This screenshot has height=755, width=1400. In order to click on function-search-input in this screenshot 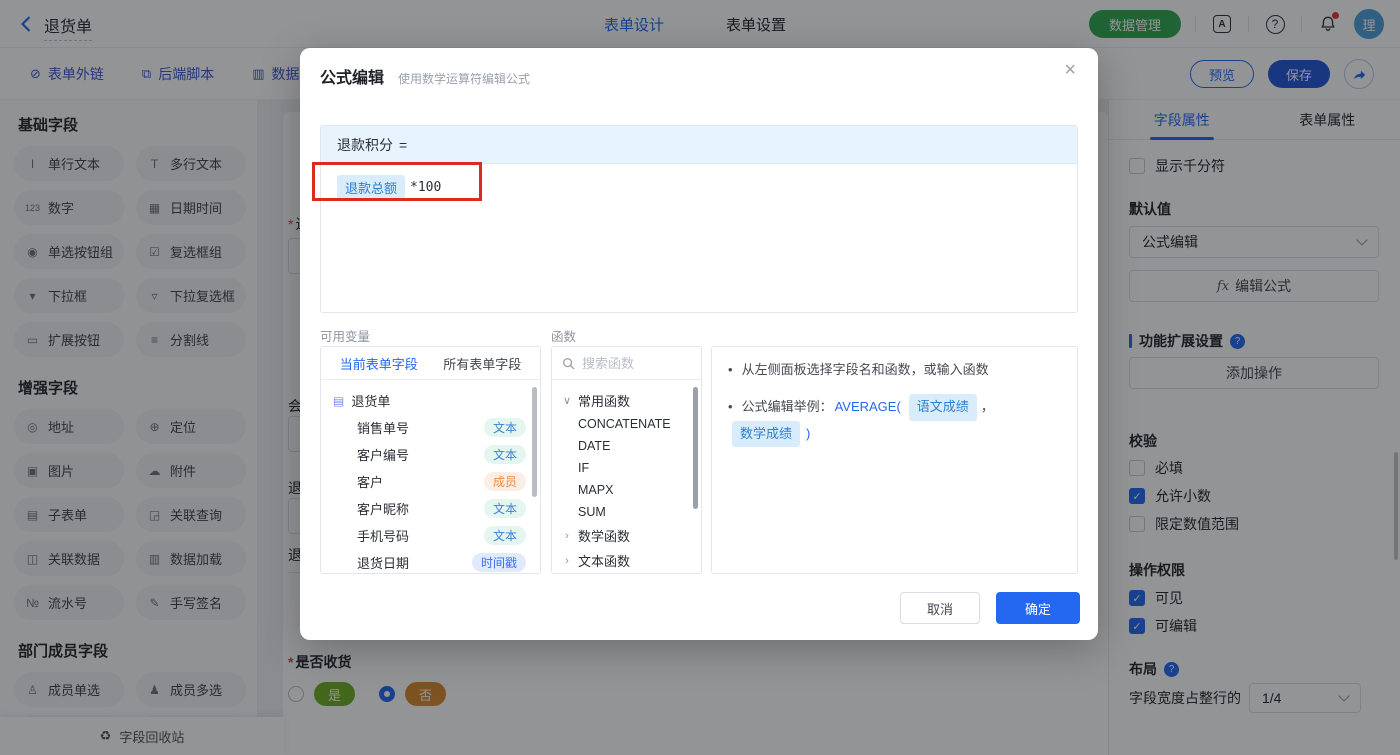, I will do `click(632, 363)`.